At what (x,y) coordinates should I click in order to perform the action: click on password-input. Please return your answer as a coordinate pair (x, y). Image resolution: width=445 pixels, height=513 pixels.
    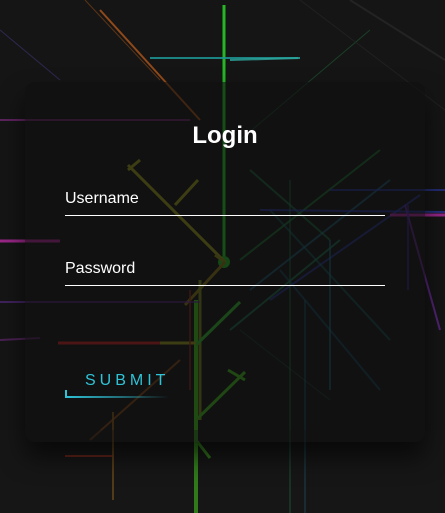
    Looking at the image, I should click on (225, 271).